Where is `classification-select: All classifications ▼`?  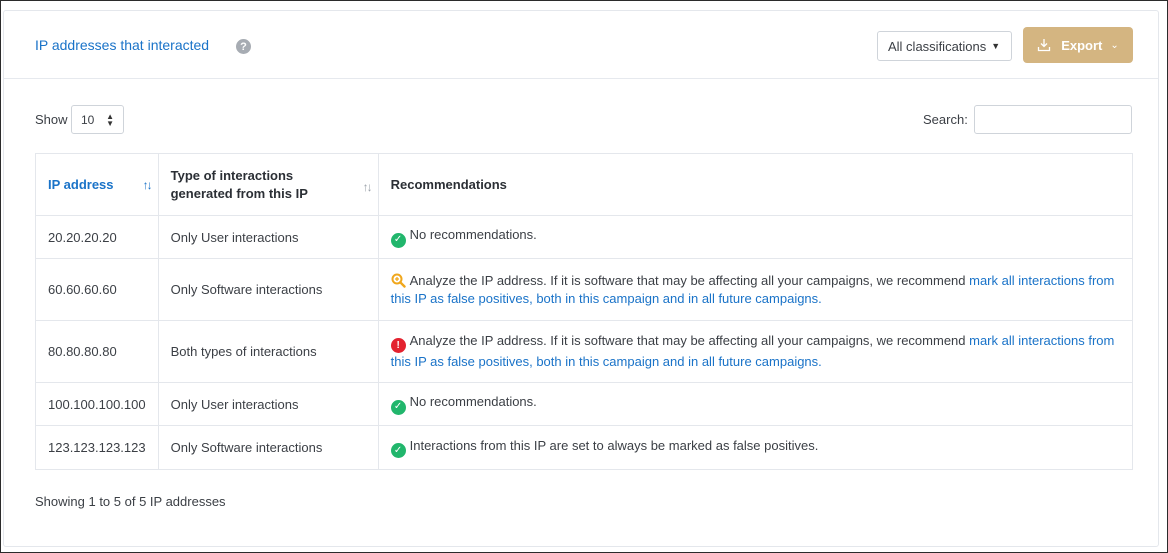 classification-select: All classifications ▼ is located at coordinates (944, 46).